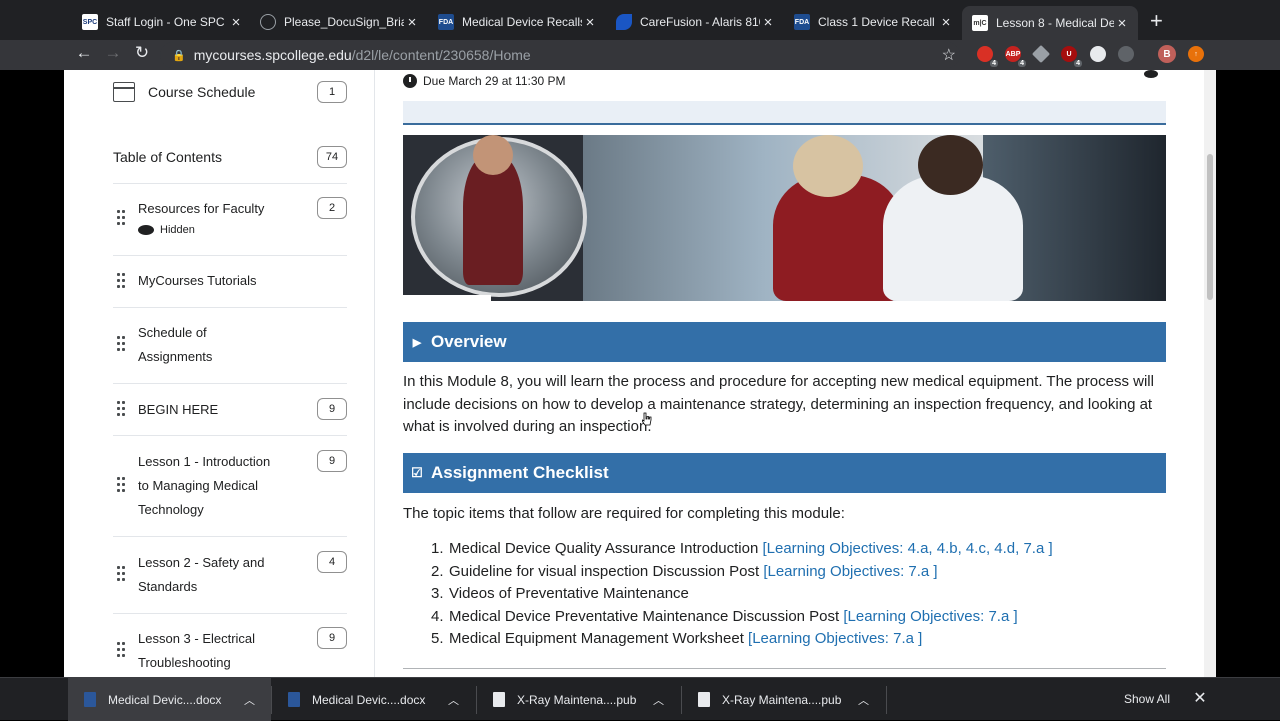  I want to click on overview-title: Overview, so click(469, 341).